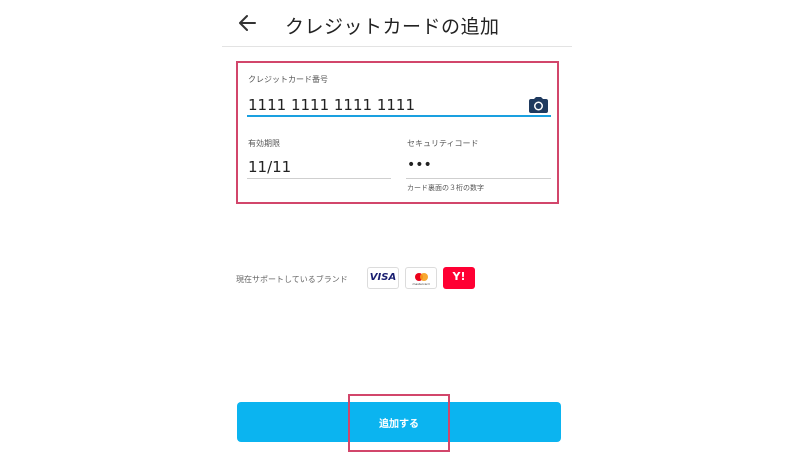 The height and width of the screenshot is (460, 800). I want to click on arrow-left-icon, so click(247, 23).